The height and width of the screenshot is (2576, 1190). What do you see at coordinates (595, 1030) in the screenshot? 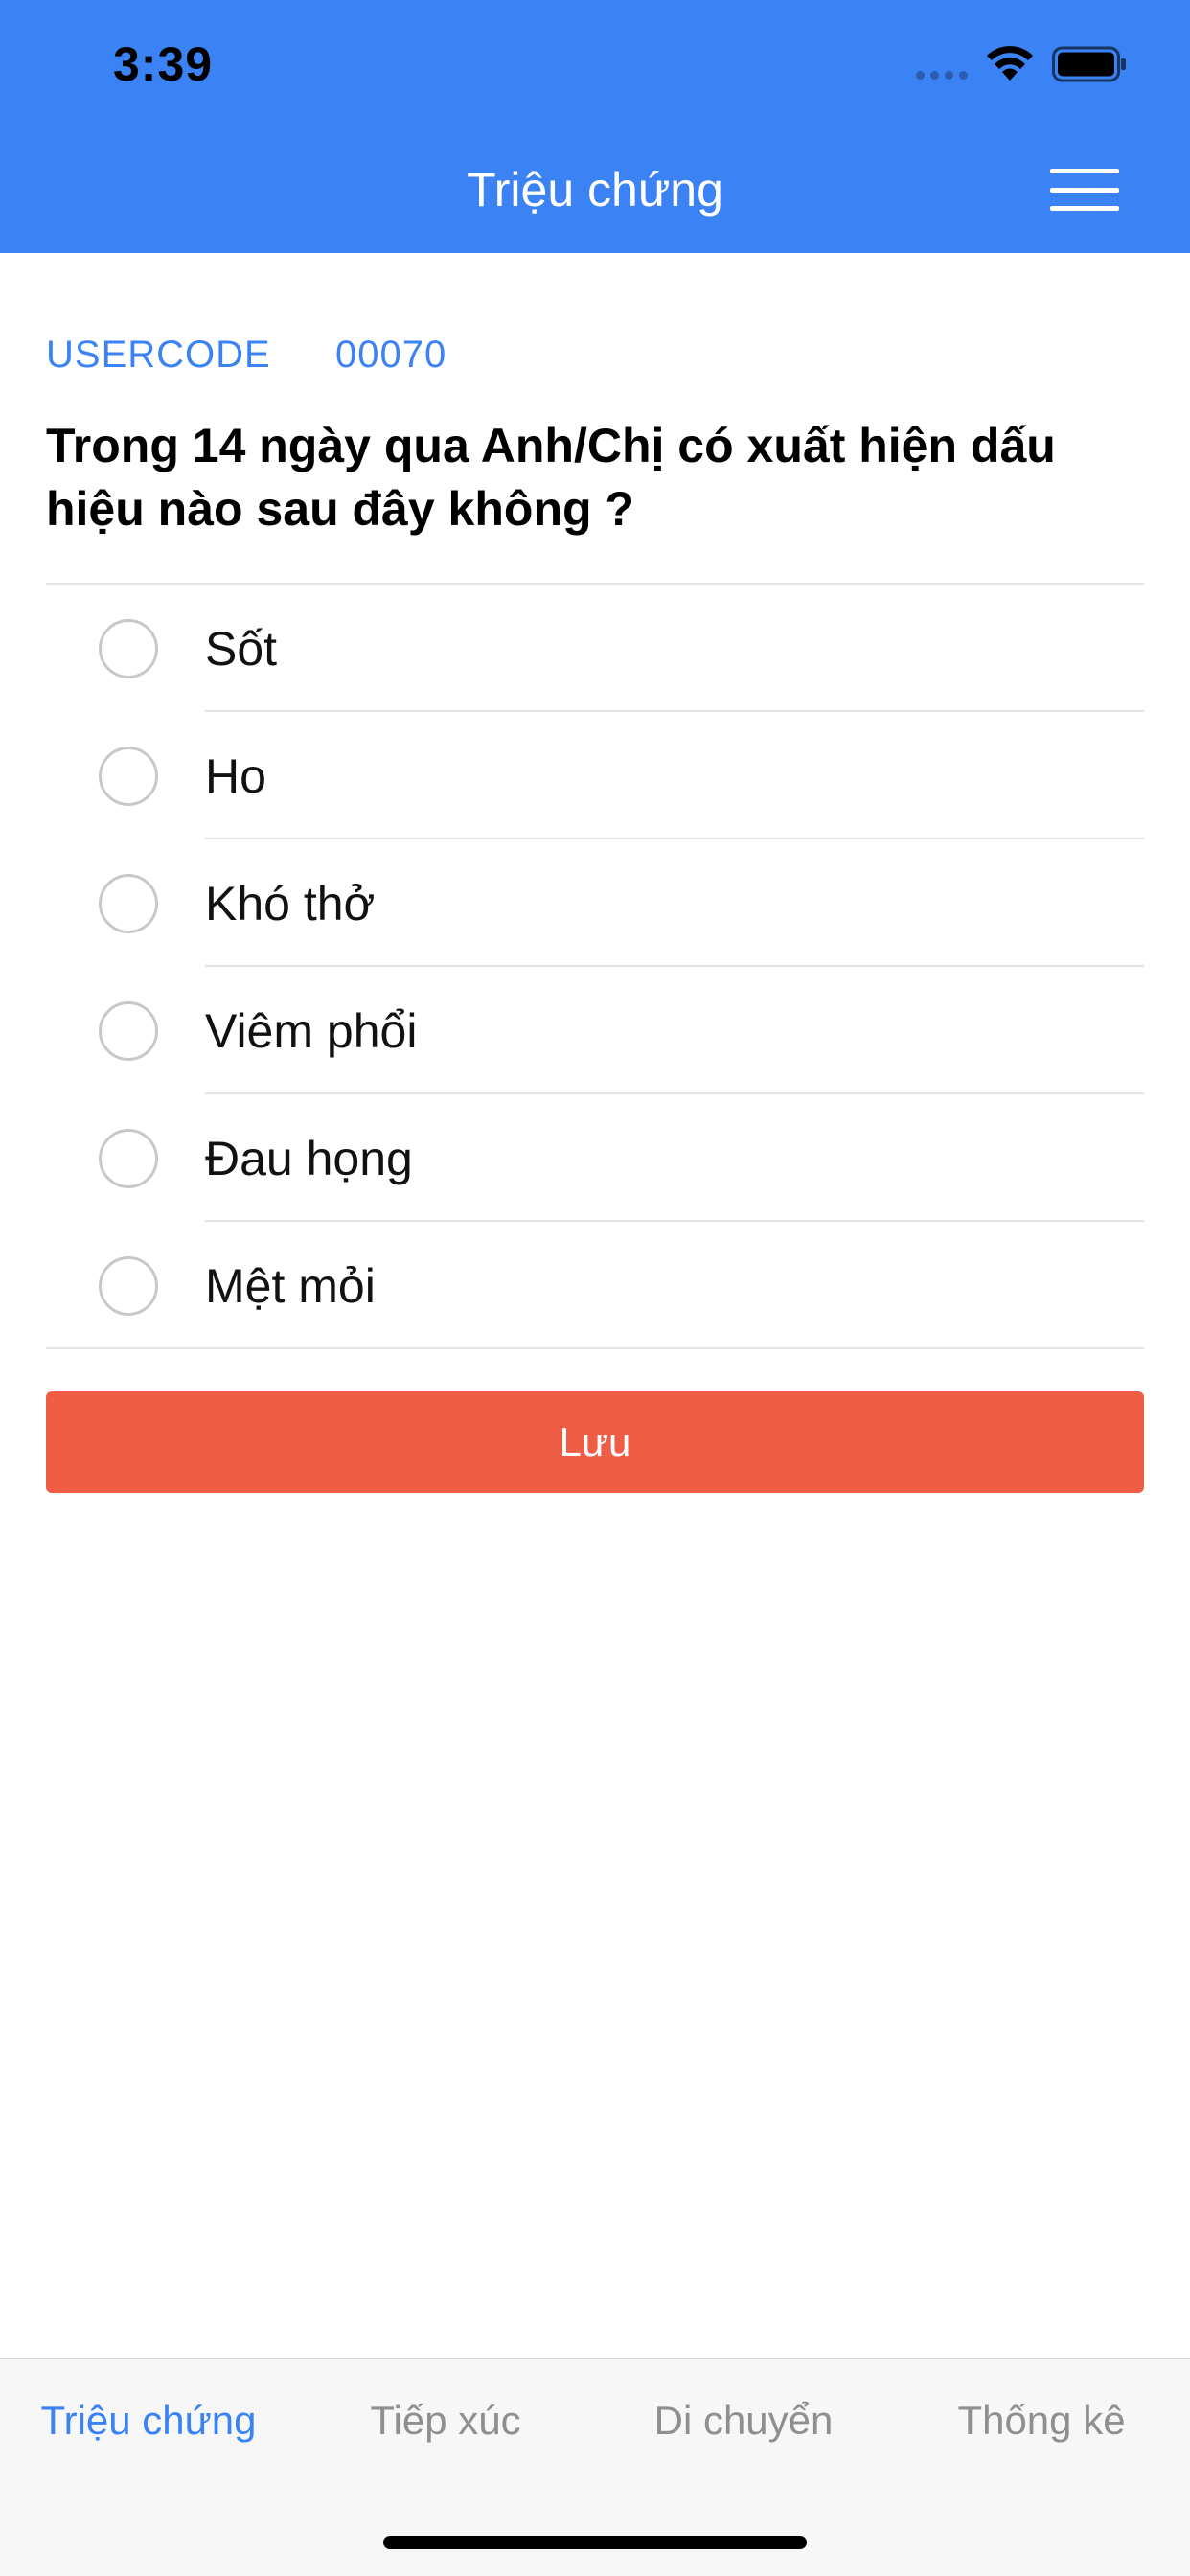
I see `option-viem-phoi: Viêm phổi` at bounding box center [595, 1030].